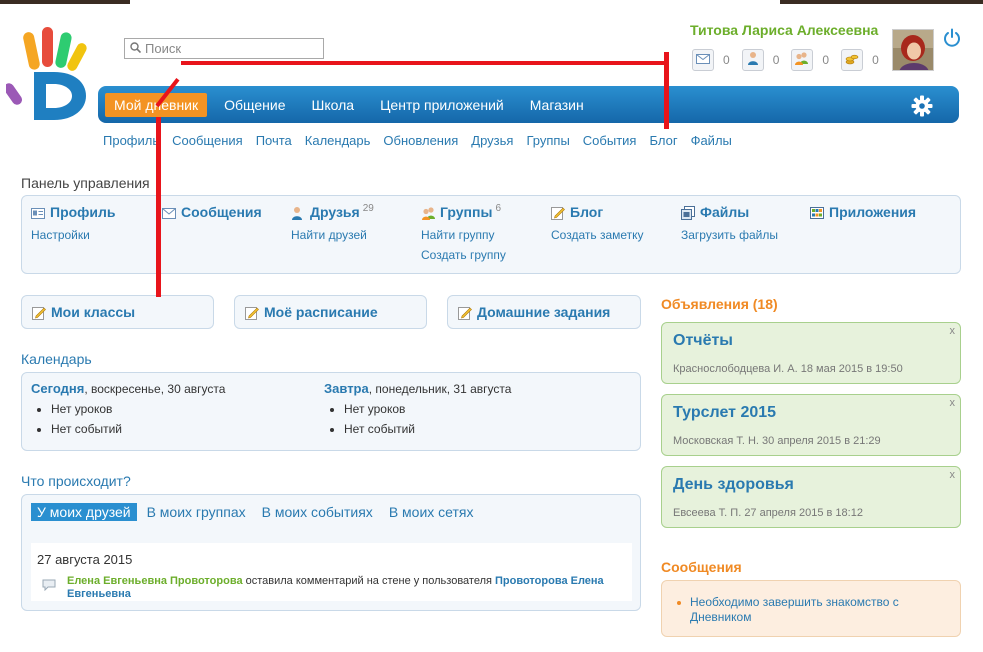  I want to click on notification-counters: 0 0 0 0, so click(791, 60).